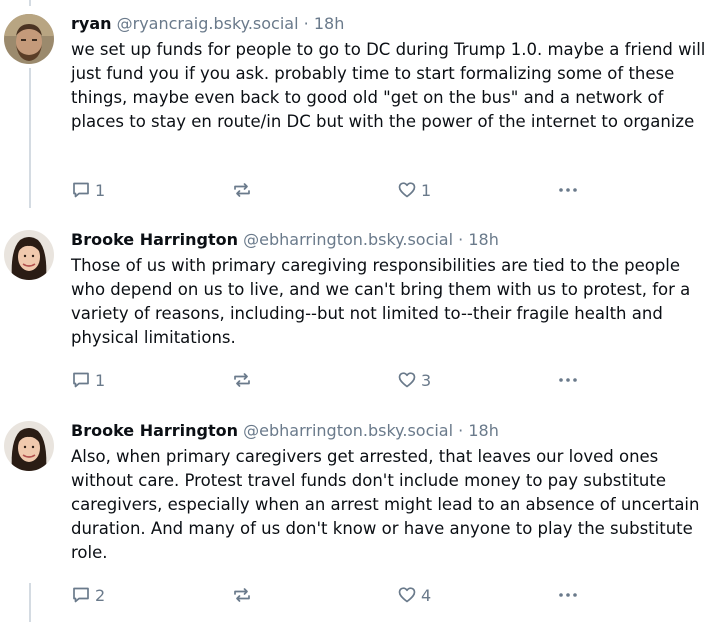  I want to click on like-button: 3, so click(414, 380).